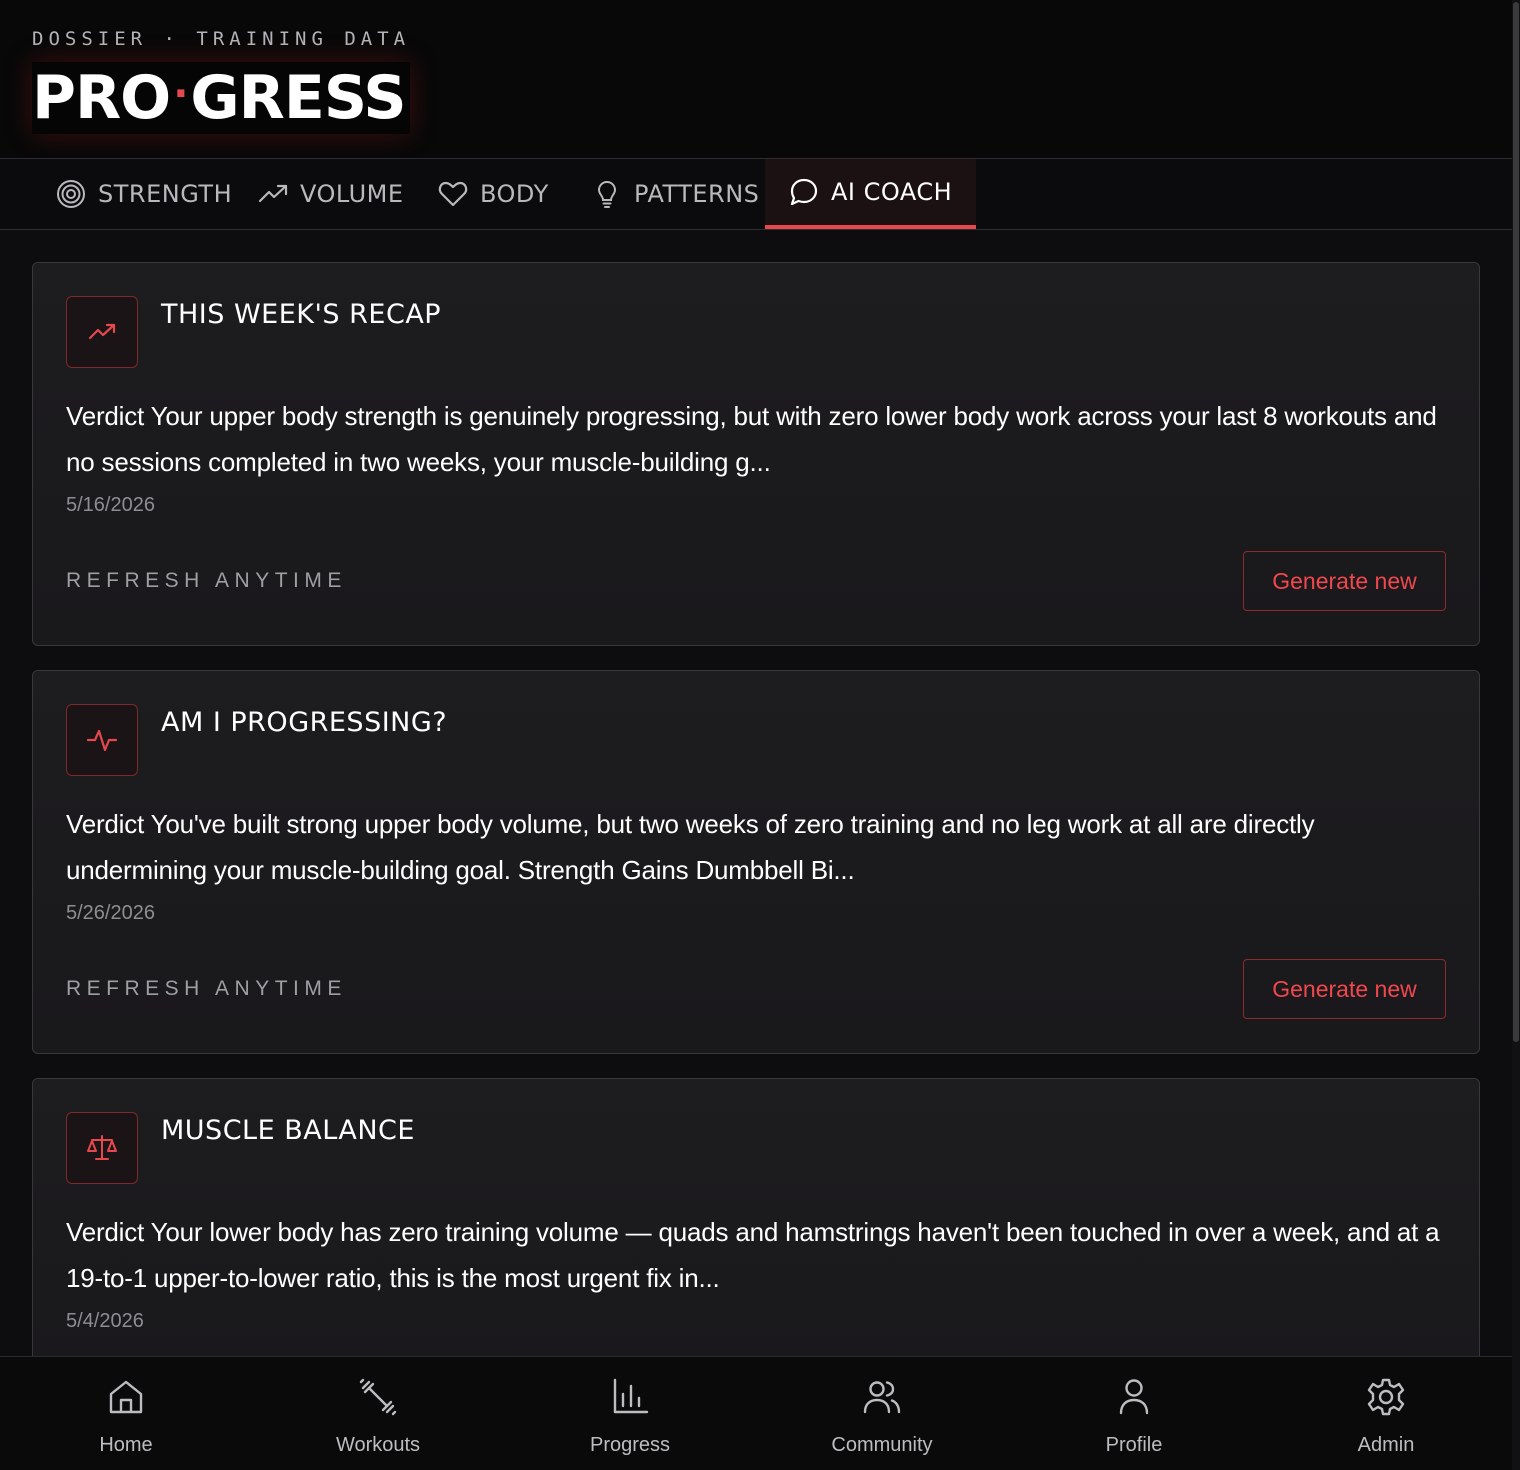 The image size is (1520, 1470). I want to click on nav-label: Profile, so click(1134, 1445).